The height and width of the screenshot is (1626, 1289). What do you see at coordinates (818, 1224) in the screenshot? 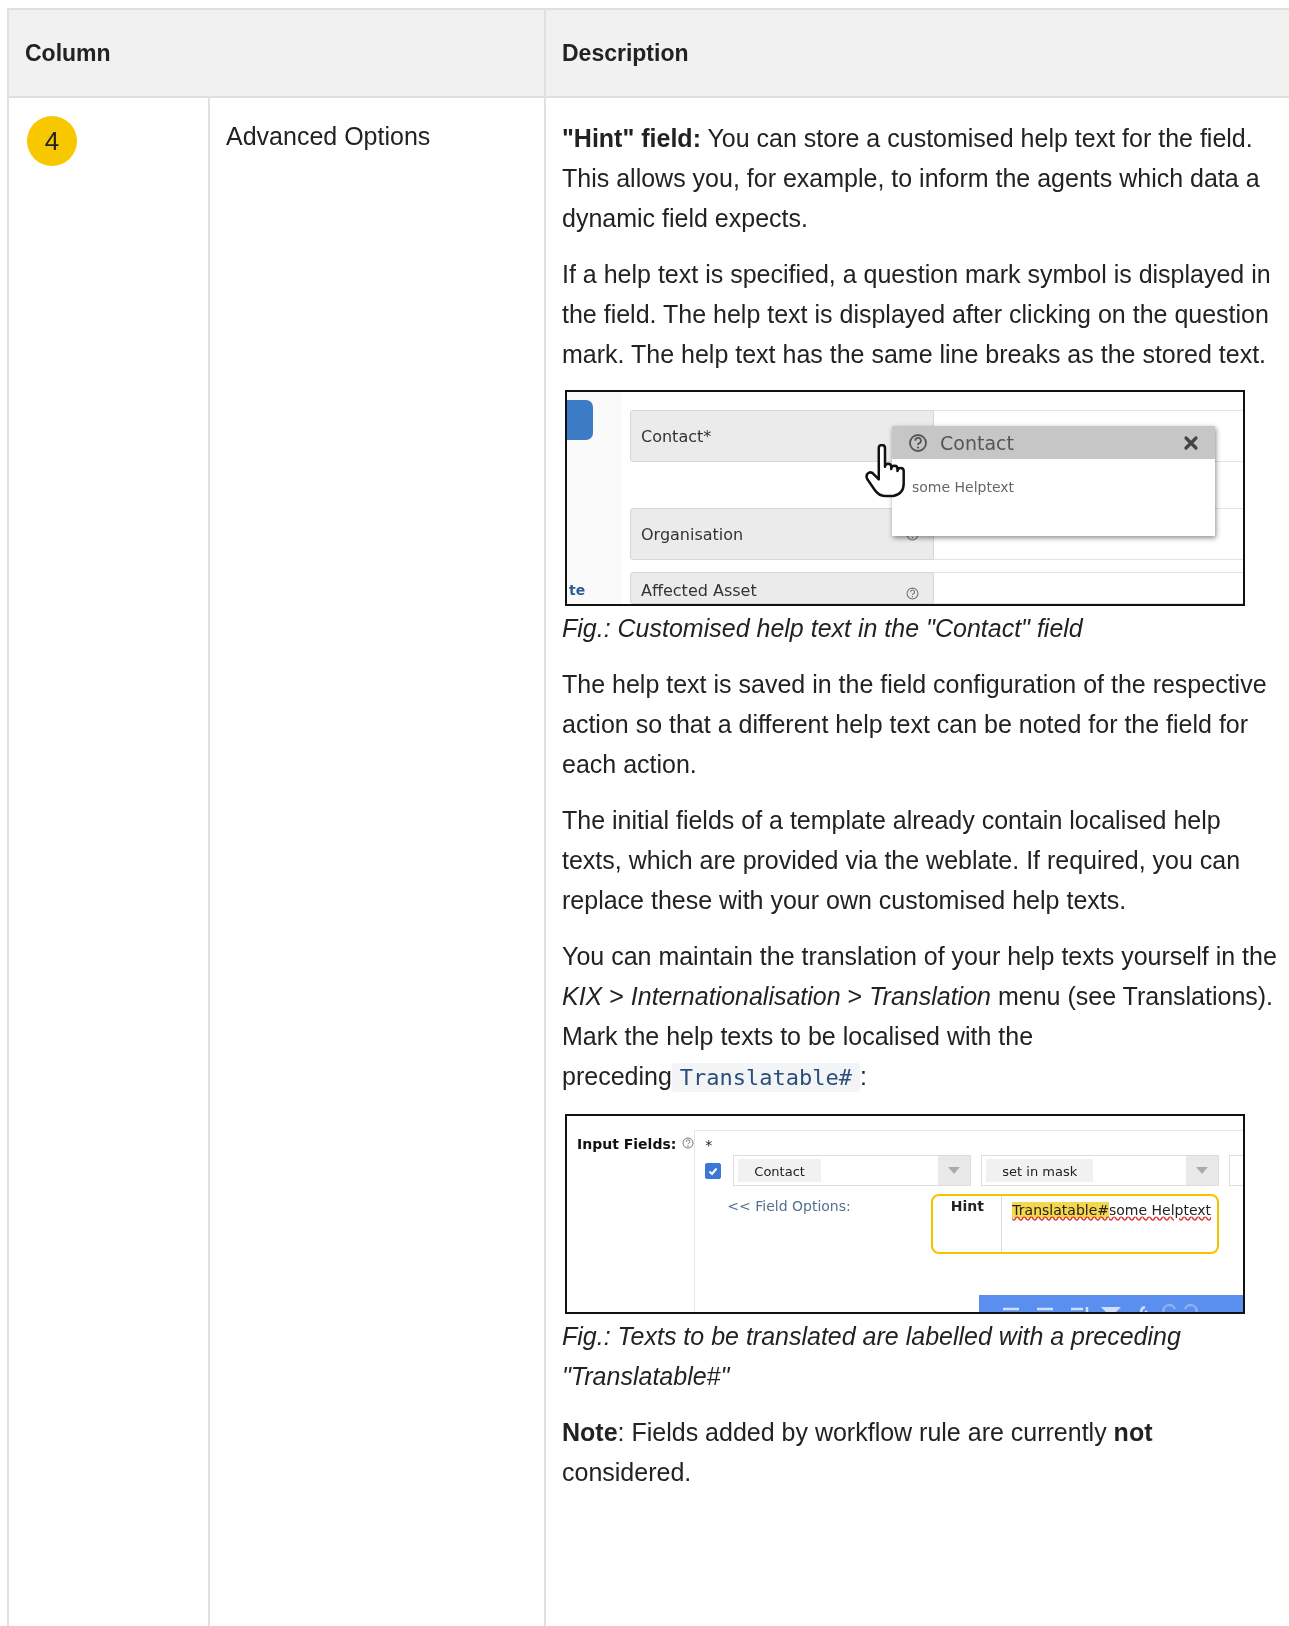
I see `field-options-link: << Field Options:` at bounding box center [818, 1224].